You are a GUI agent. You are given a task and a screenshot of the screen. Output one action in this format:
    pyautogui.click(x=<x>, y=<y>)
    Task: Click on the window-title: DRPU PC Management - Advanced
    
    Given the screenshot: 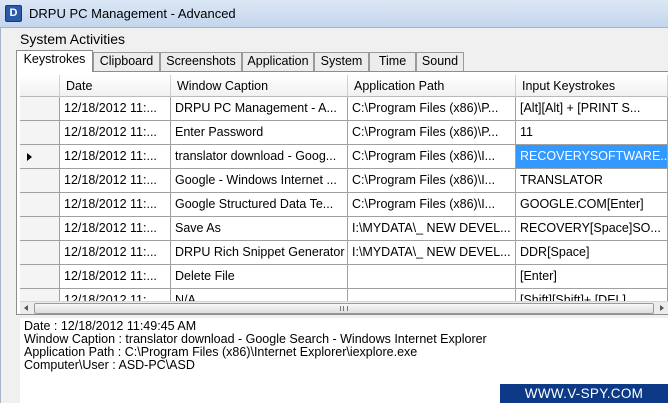 What is the action you would take?
    pyautogui.click(x=132, y=13)
    